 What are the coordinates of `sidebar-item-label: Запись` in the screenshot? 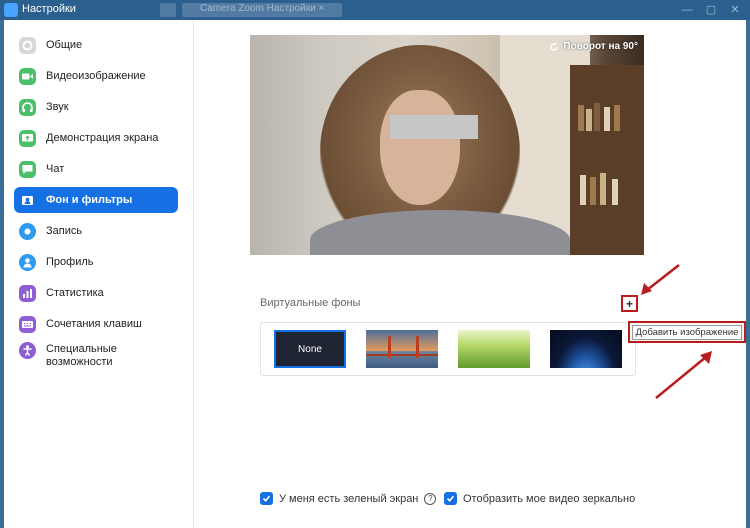 It's located at (64, 230).